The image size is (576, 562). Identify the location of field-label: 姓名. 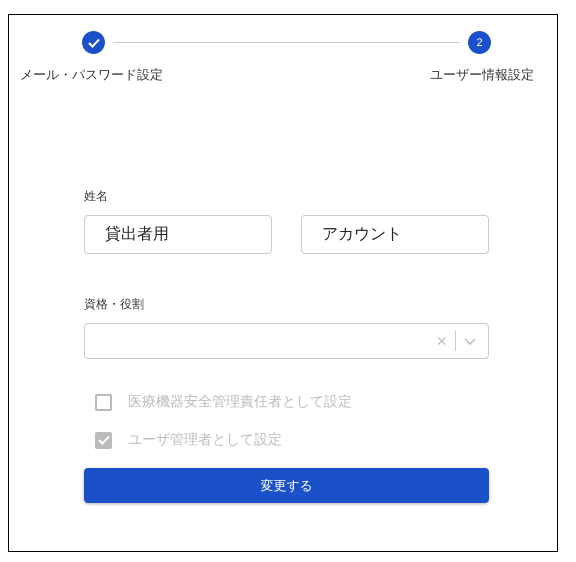
(96, 196).